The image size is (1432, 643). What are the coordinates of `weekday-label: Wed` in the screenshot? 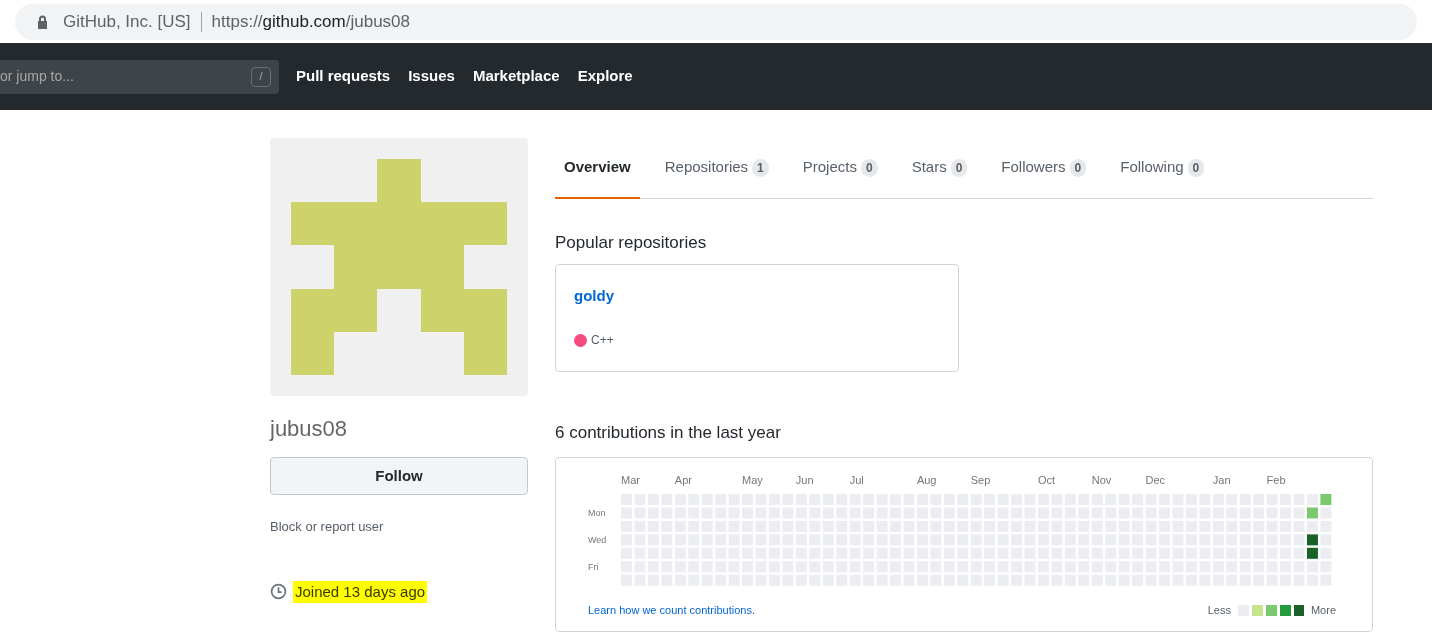 It's located at (597, 541).